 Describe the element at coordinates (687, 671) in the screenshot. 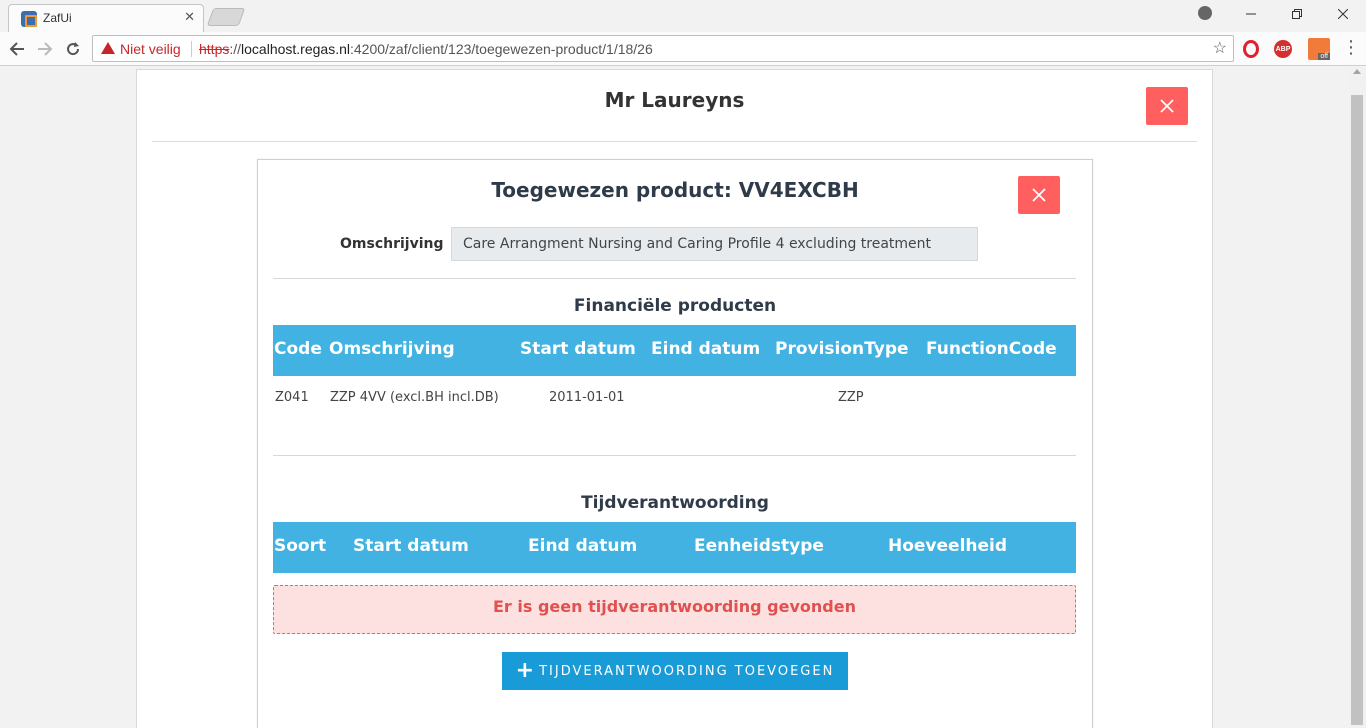

I see `add-button-label: TIJDVERANTWOORDING TOEVOEGEN` at that location.